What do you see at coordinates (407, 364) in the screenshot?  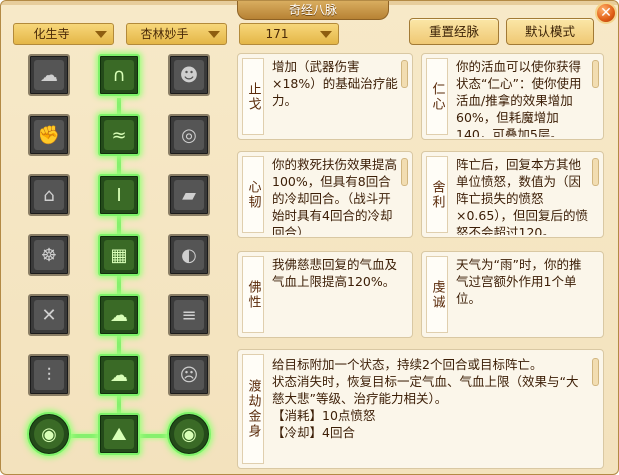 I see `final-skill-line: 给目标附加一个状态，持续2个回合或目标阵亡。` at bounding box center [407, 364].